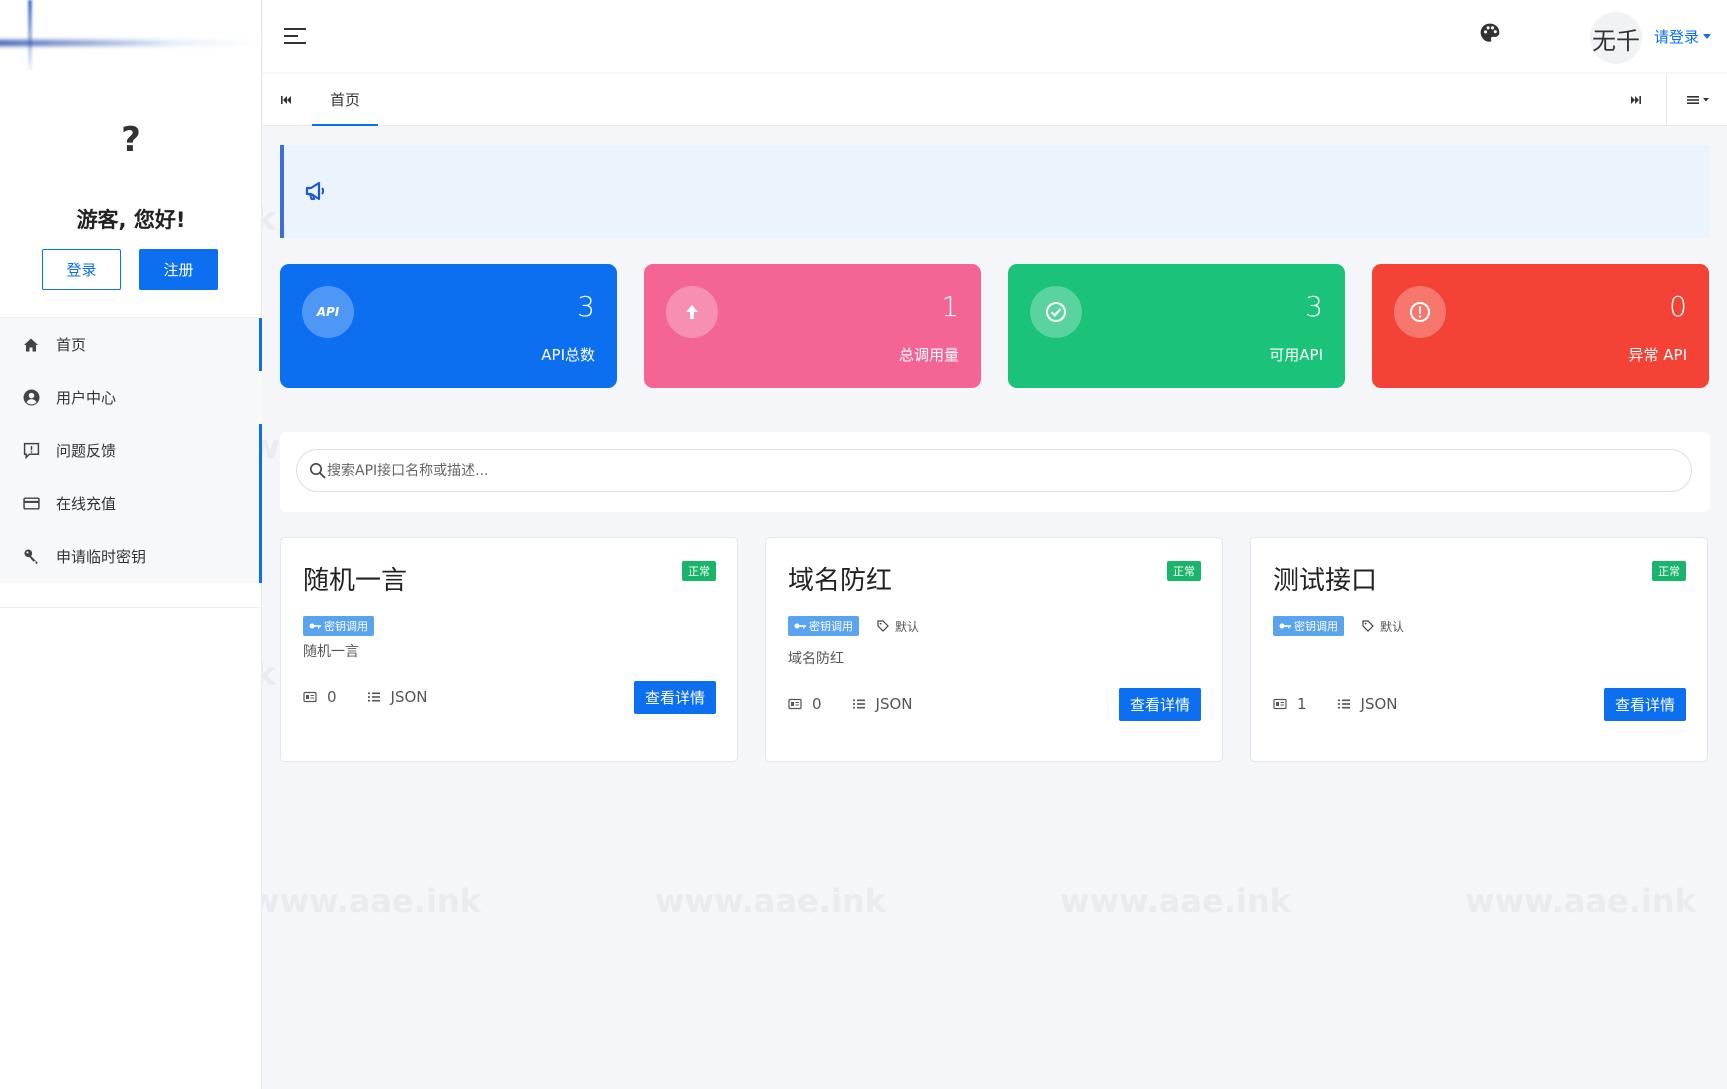 This screenshot has width=1727, height=1089. I want to click on api-card: 域名防红 正常 密钥调用 默认 域名防红 0 JSON 查看详情, so click(994, 649).